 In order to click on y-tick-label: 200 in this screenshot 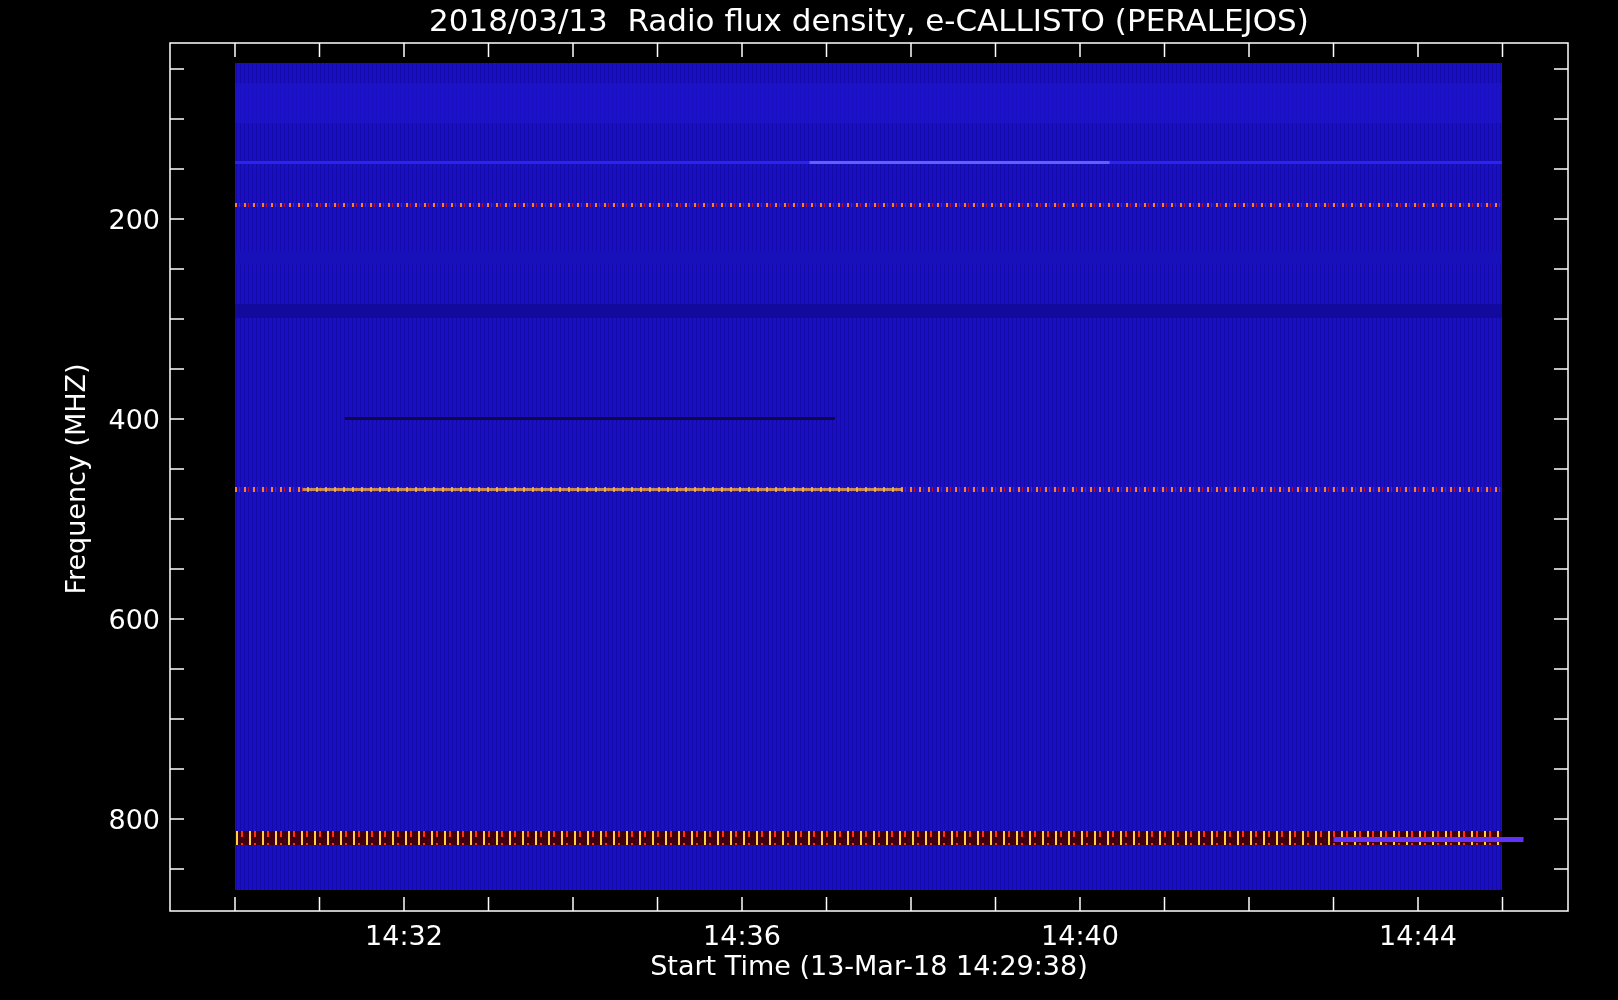, I will do `click(134, 219)`.